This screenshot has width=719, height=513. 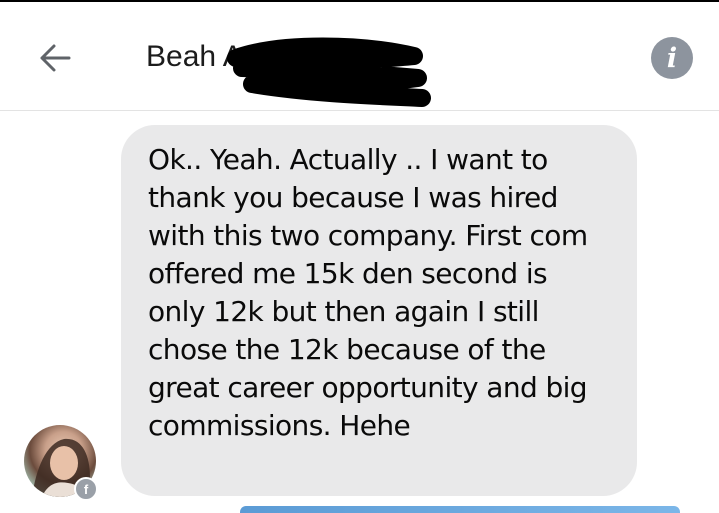 I want to click on info-icon: i, so click(x=672, y=58).